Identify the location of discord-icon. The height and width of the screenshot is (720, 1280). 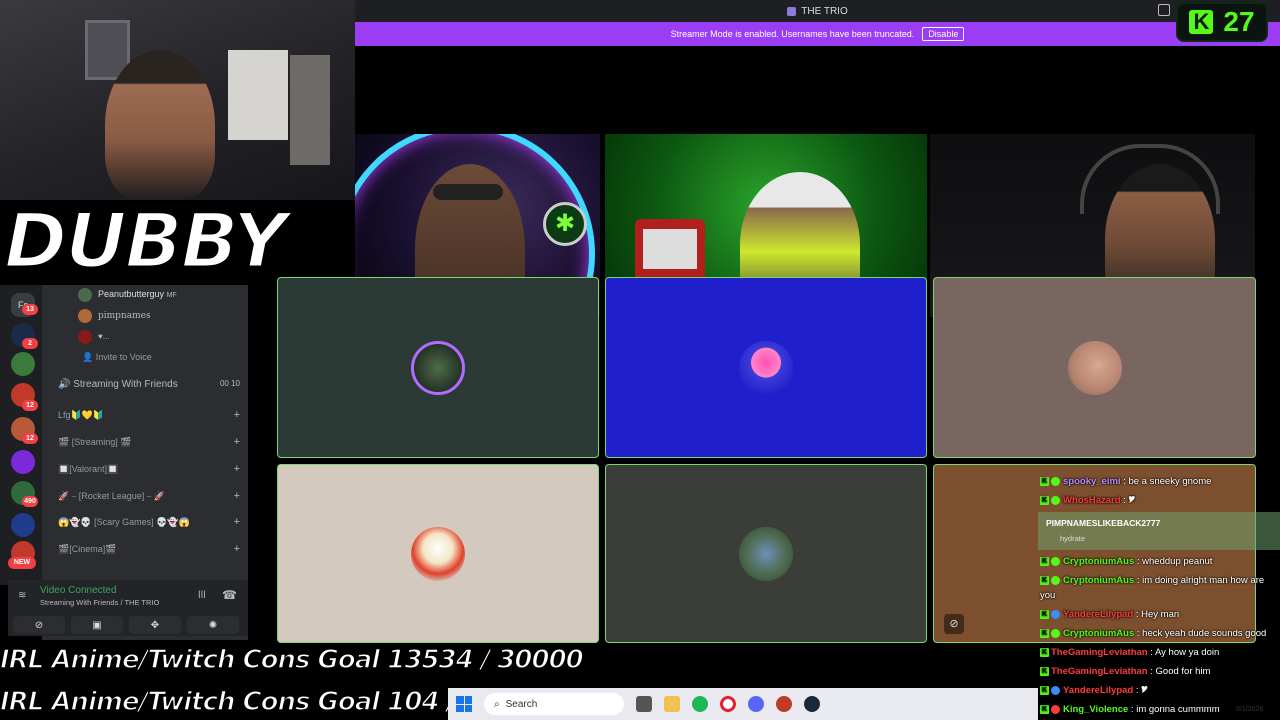
(756, 704).